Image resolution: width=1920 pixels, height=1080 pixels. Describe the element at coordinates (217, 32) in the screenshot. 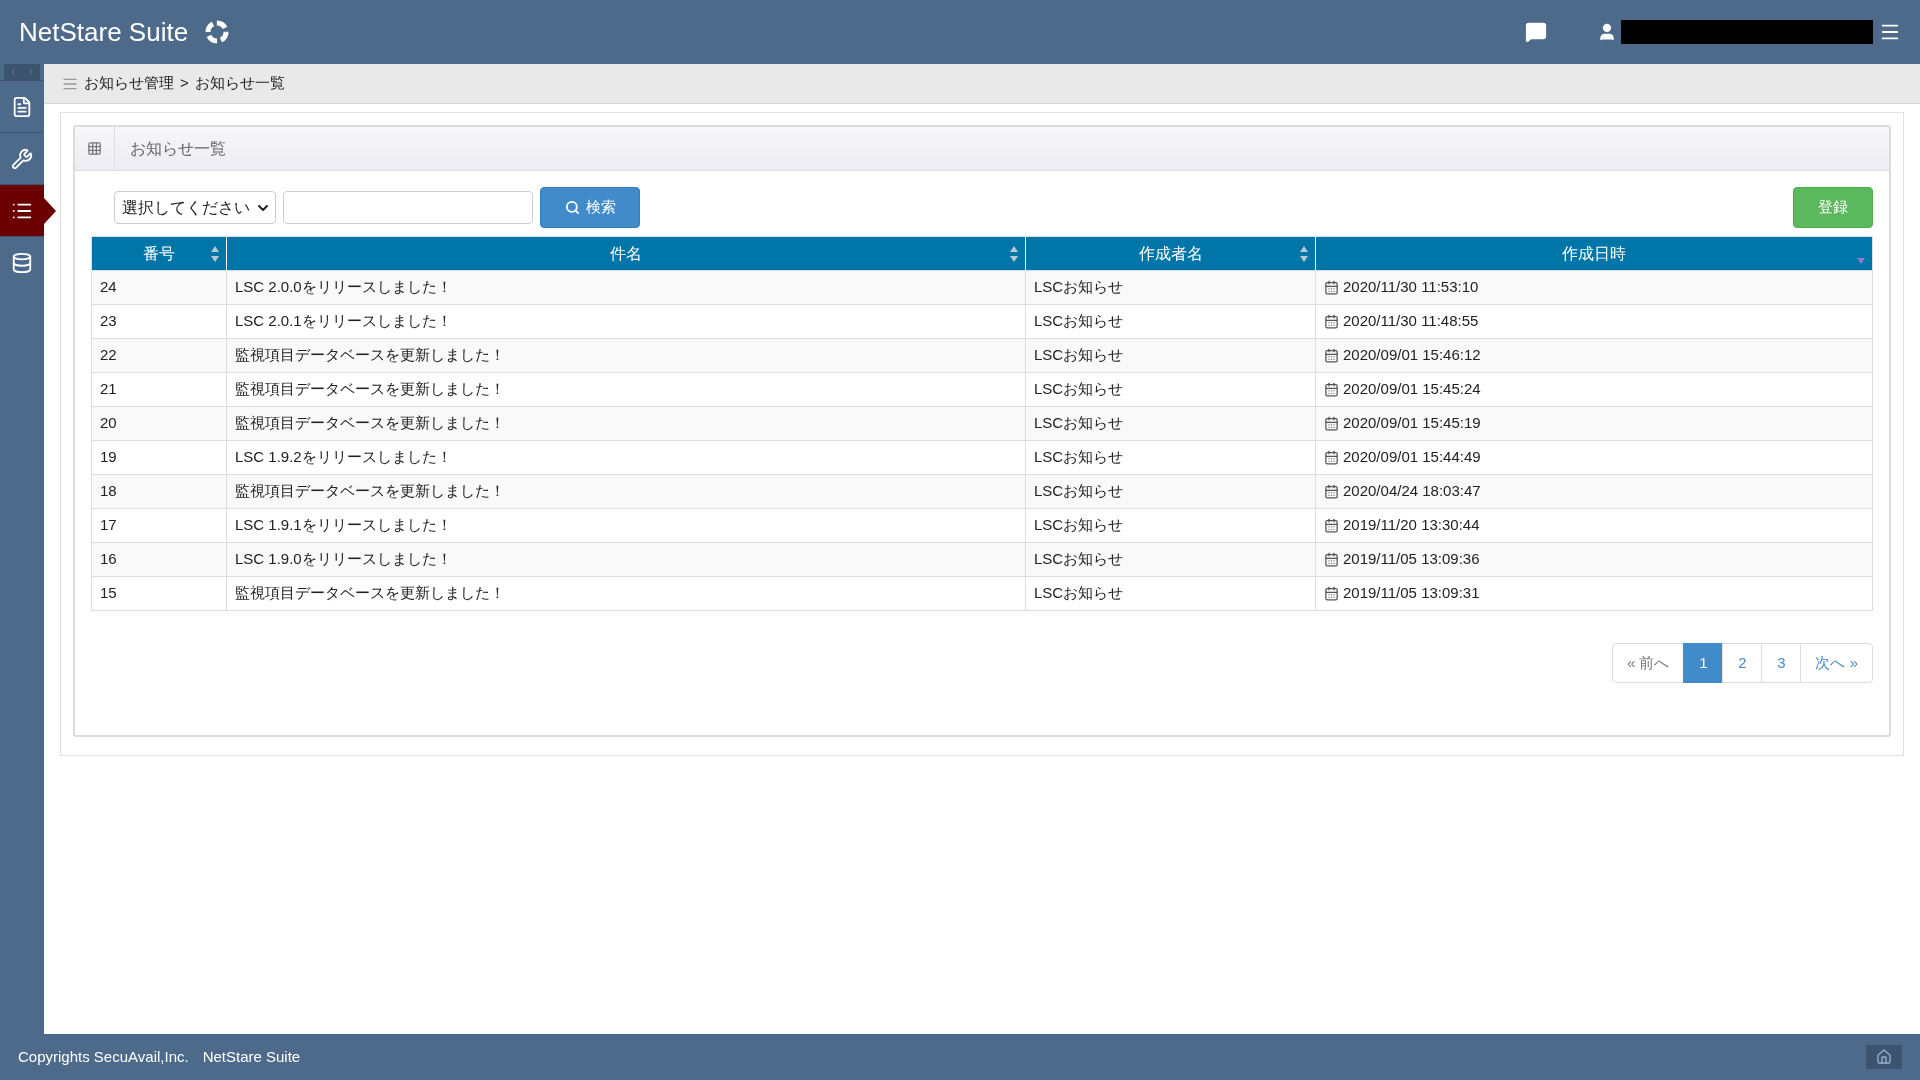

I see `ring-logo-icon` at that location.